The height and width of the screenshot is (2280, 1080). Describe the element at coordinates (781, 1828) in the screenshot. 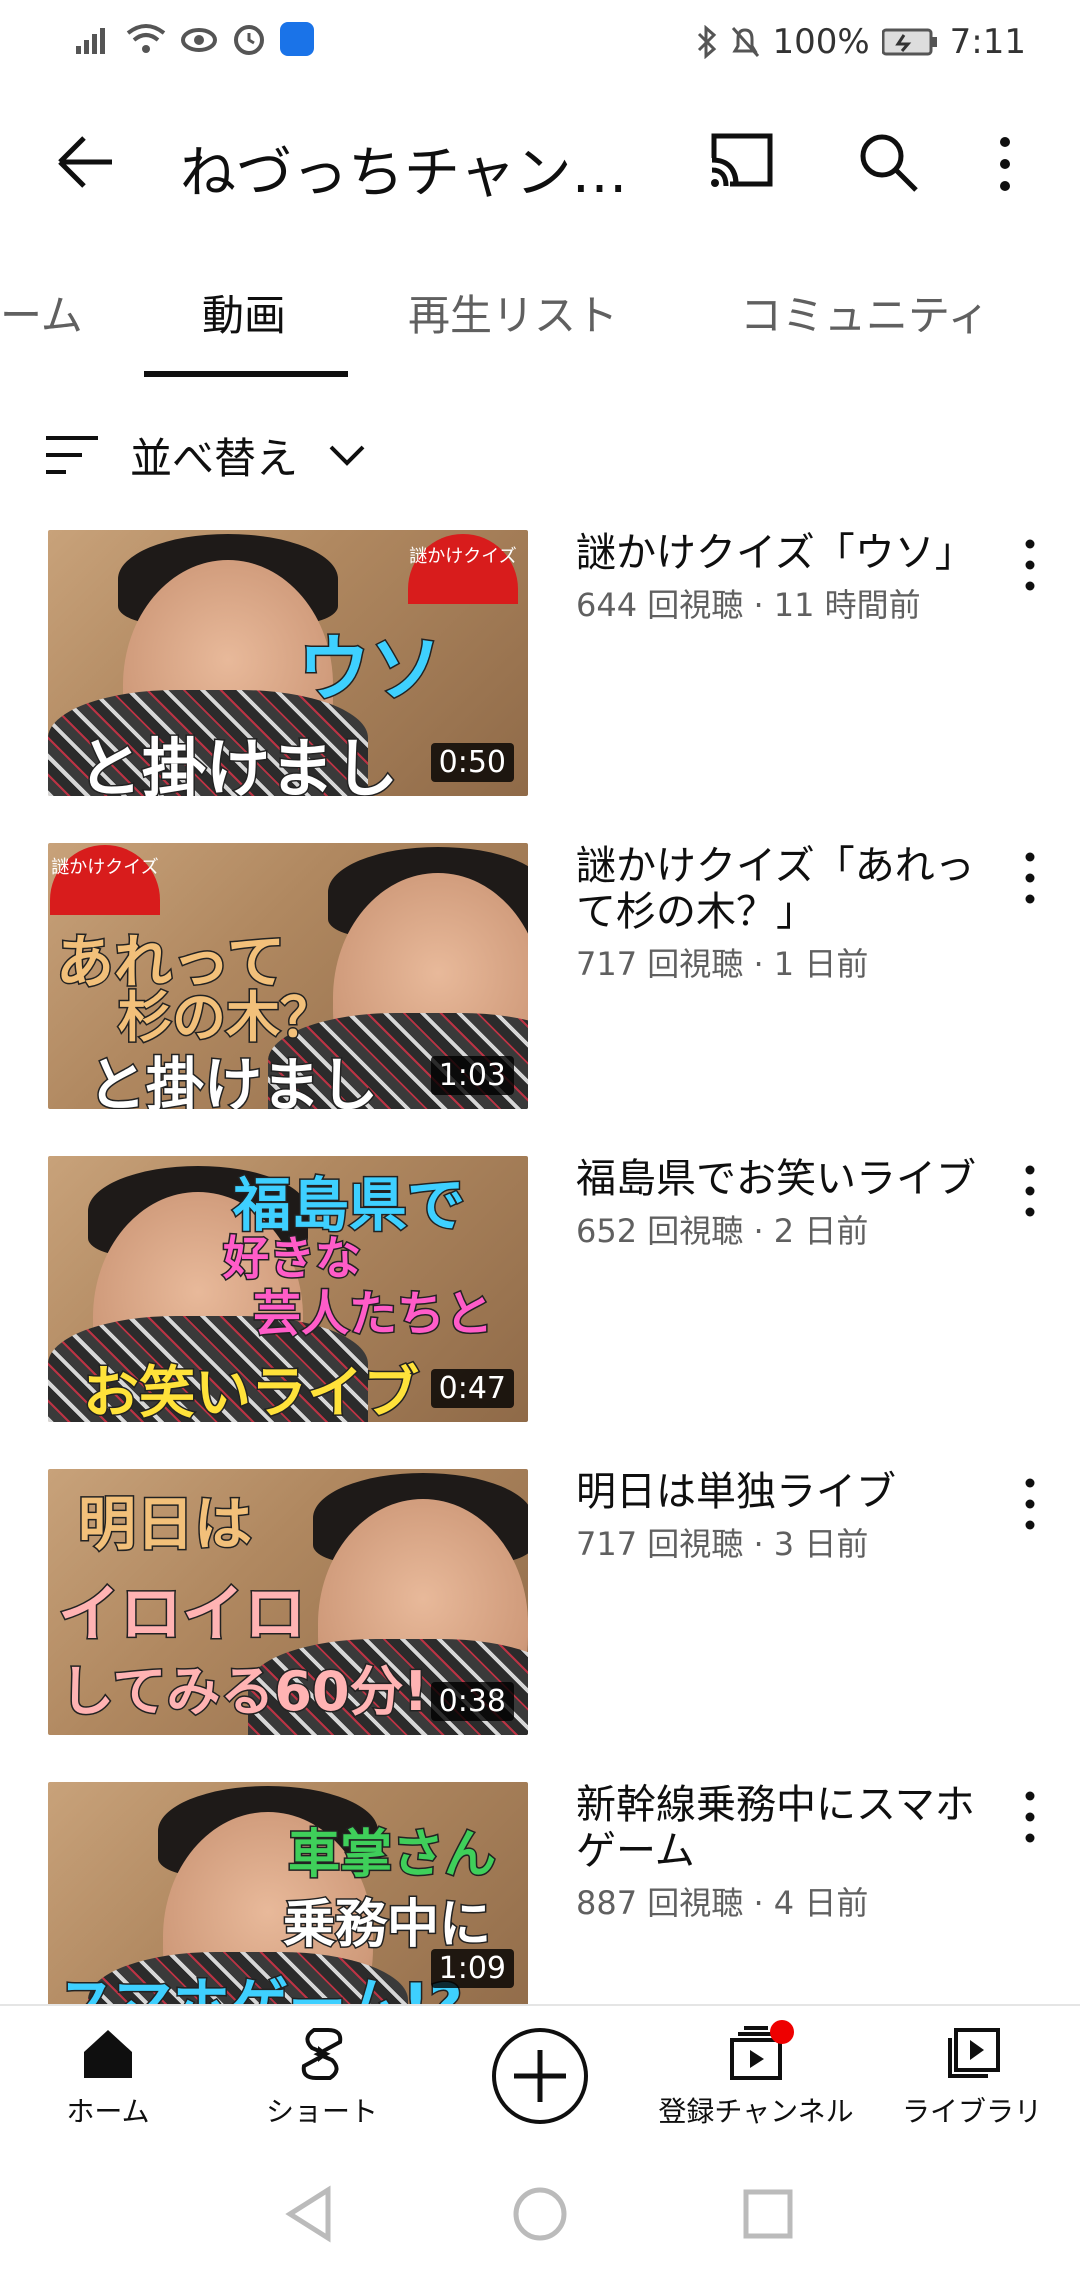

I see `video-title: 新幹線乗務中にスマホゲーム` at that location.